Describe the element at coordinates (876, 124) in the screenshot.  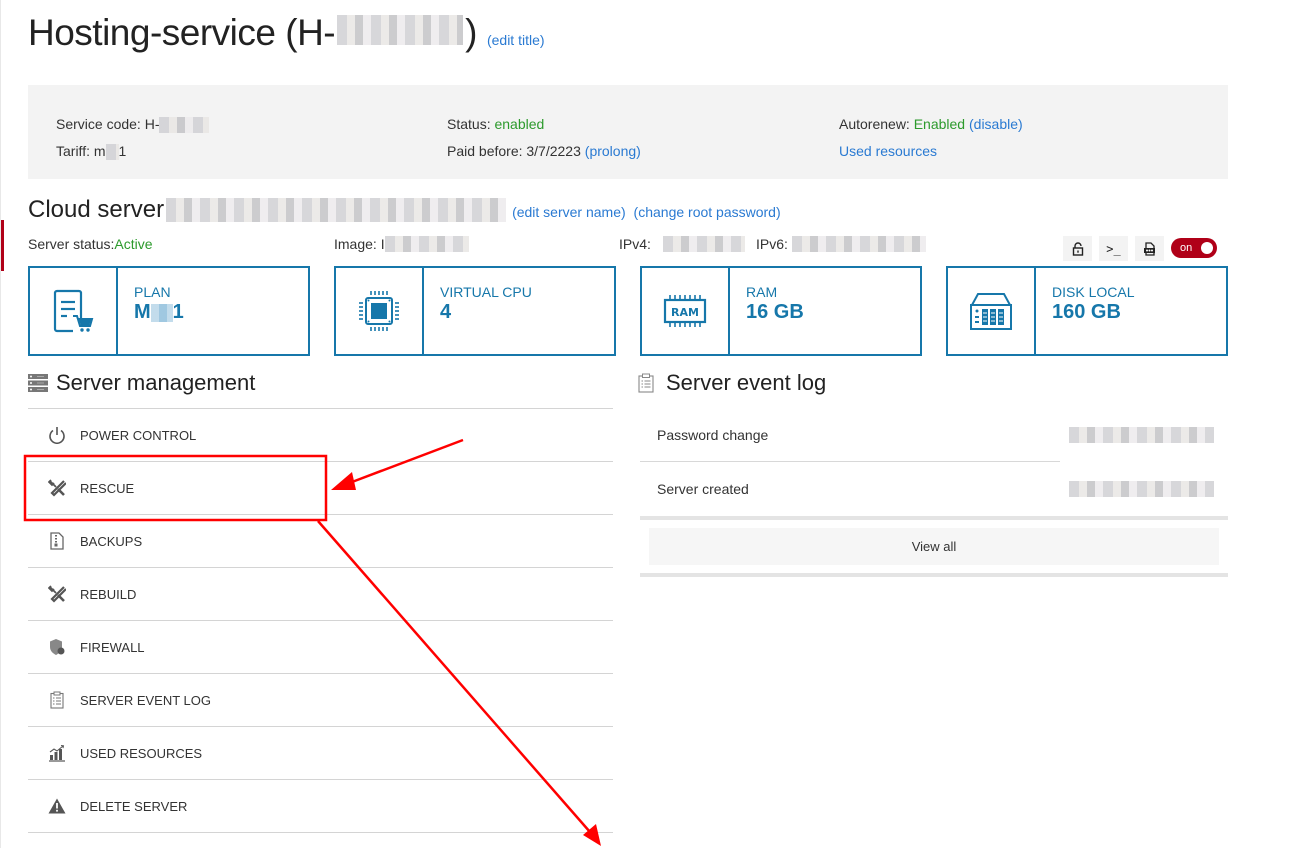
I see `autorenew-label: Autorenew:` at that location.